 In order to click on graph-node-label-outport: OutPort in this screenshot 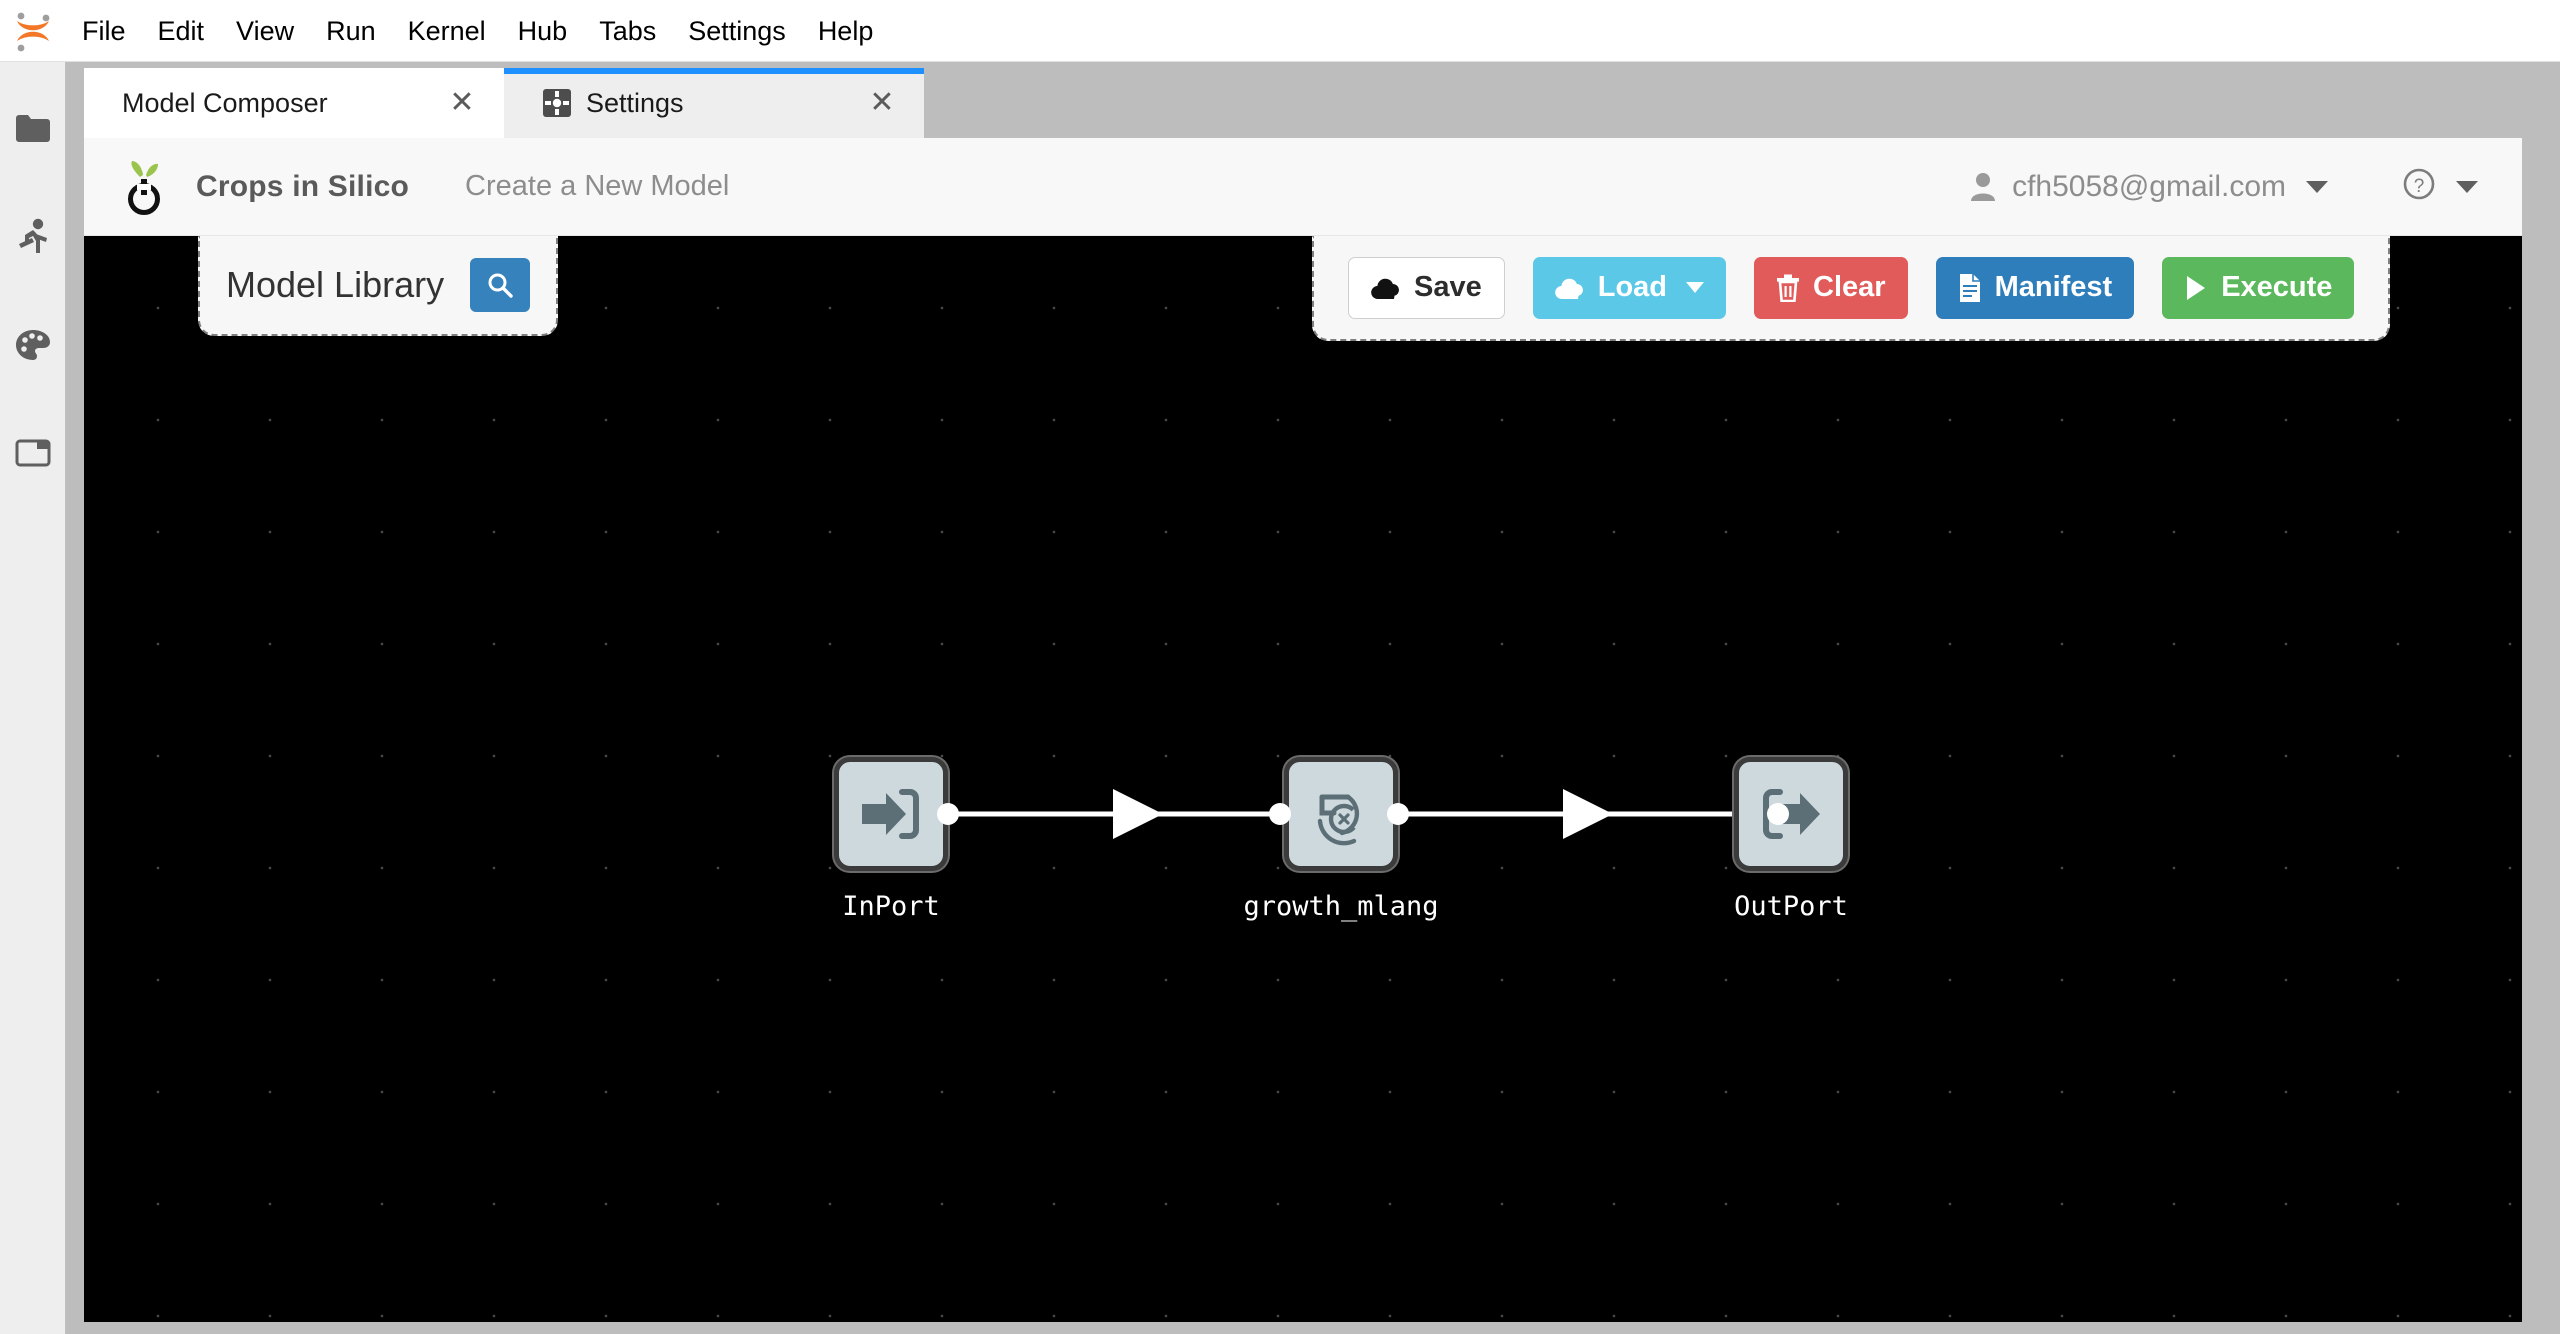, I will do `click(1791, 906)`.